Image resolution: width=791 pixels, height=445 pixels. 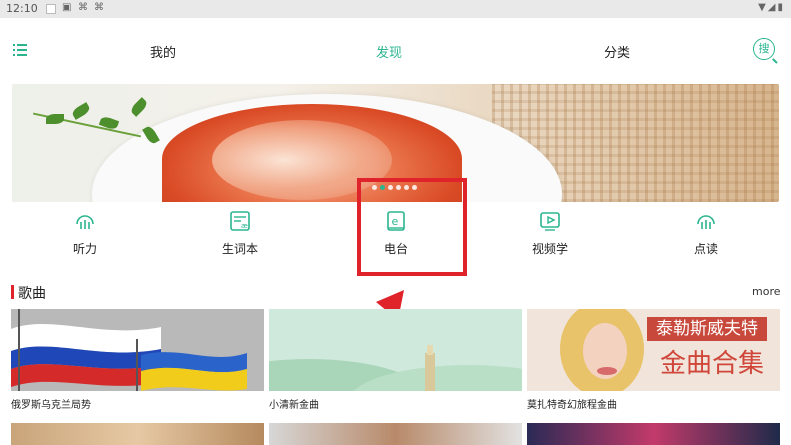 I want to click on top-navigation: 我的 发现 分类 搜, so click(x=395, y=50).